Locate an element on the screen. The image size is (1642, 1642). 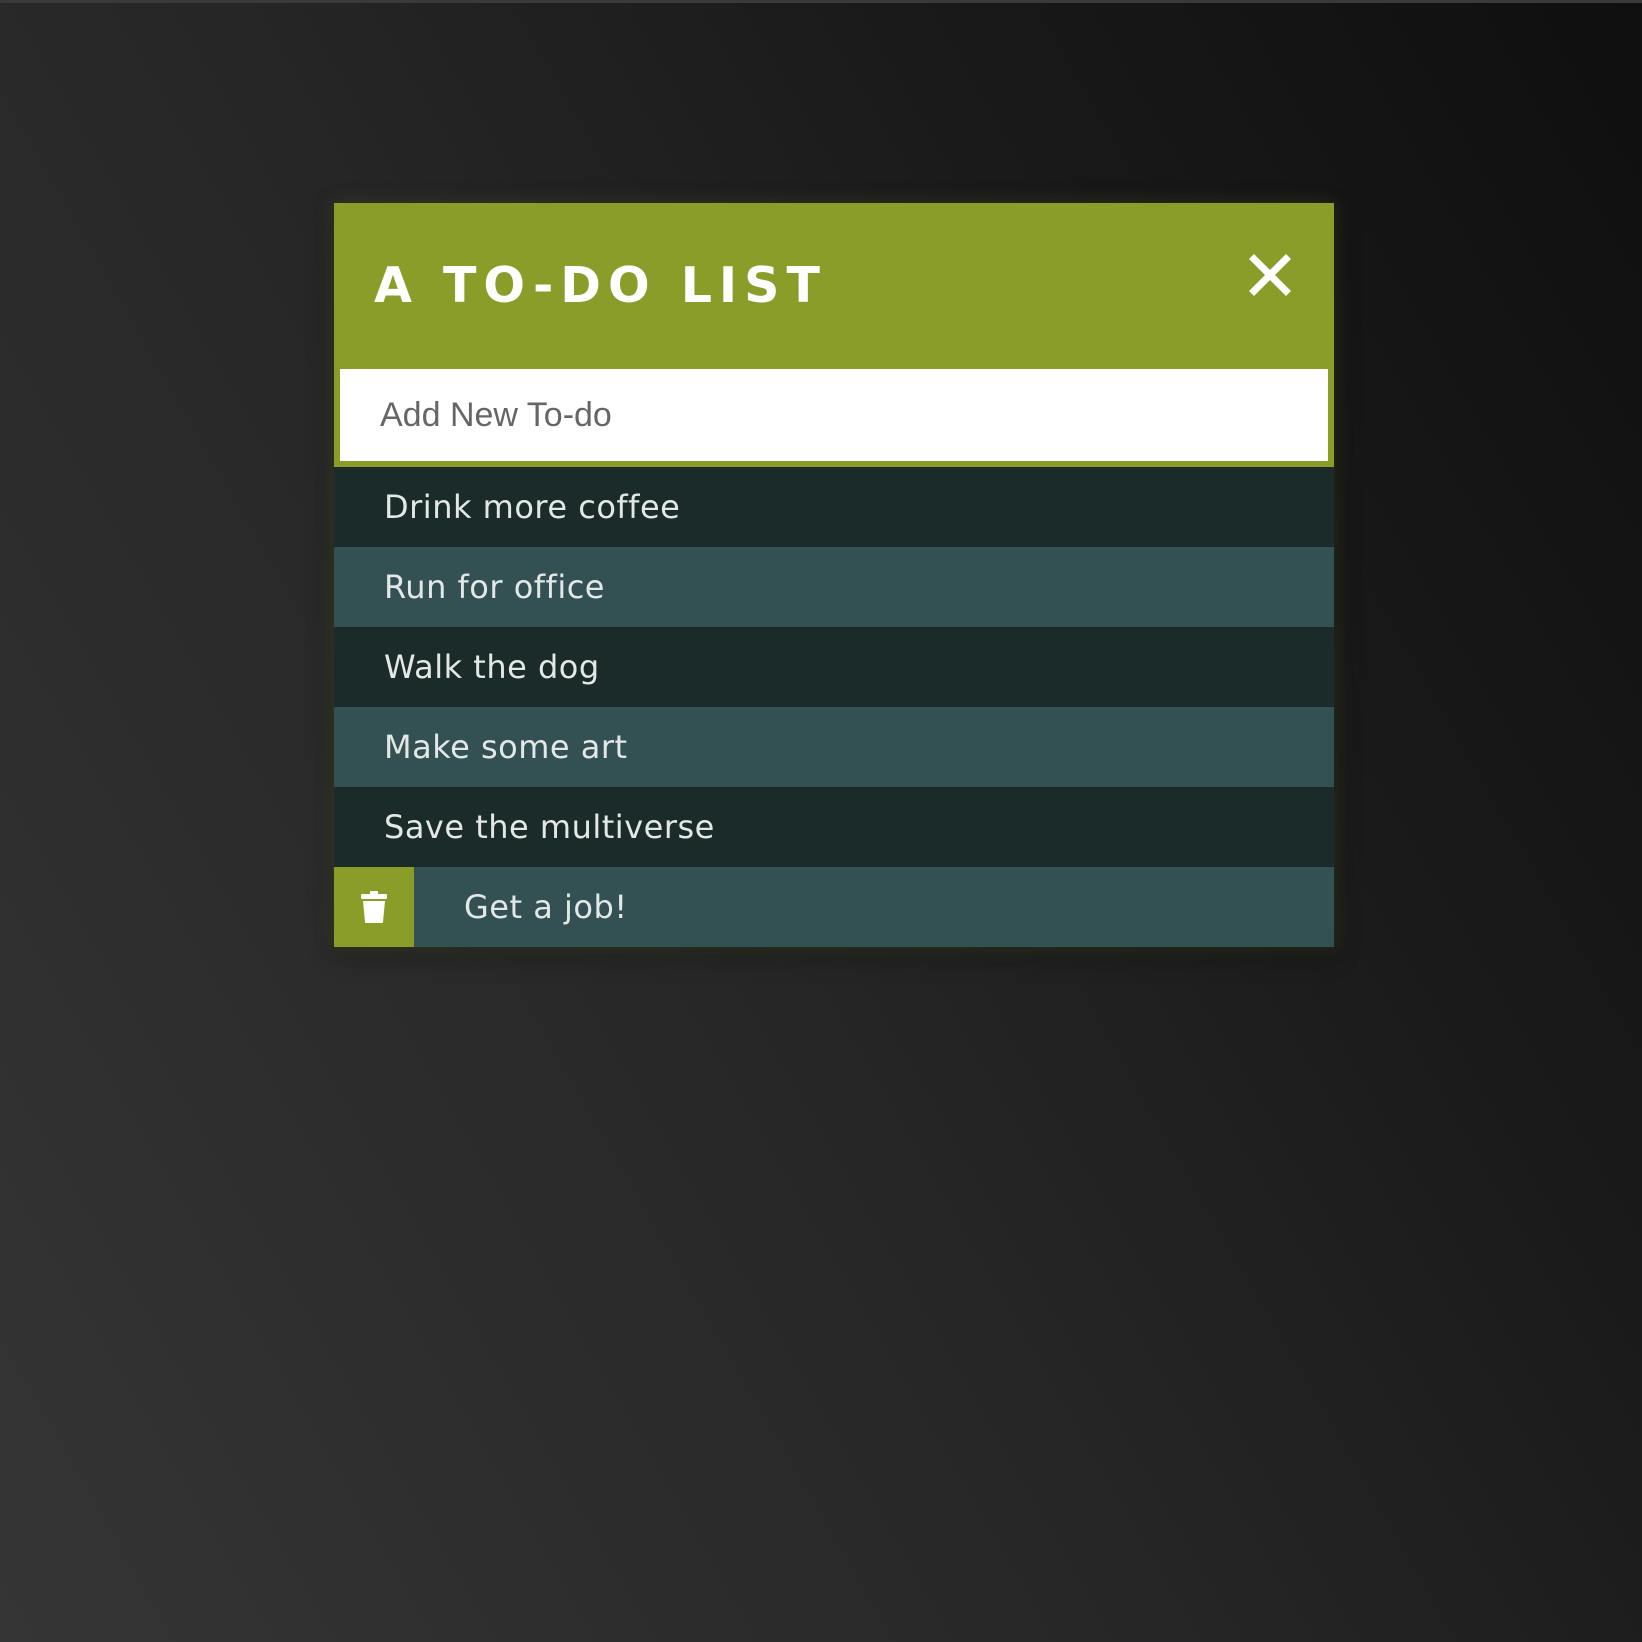
list-item: Save the multiverse is located at coordinates (834, 827).